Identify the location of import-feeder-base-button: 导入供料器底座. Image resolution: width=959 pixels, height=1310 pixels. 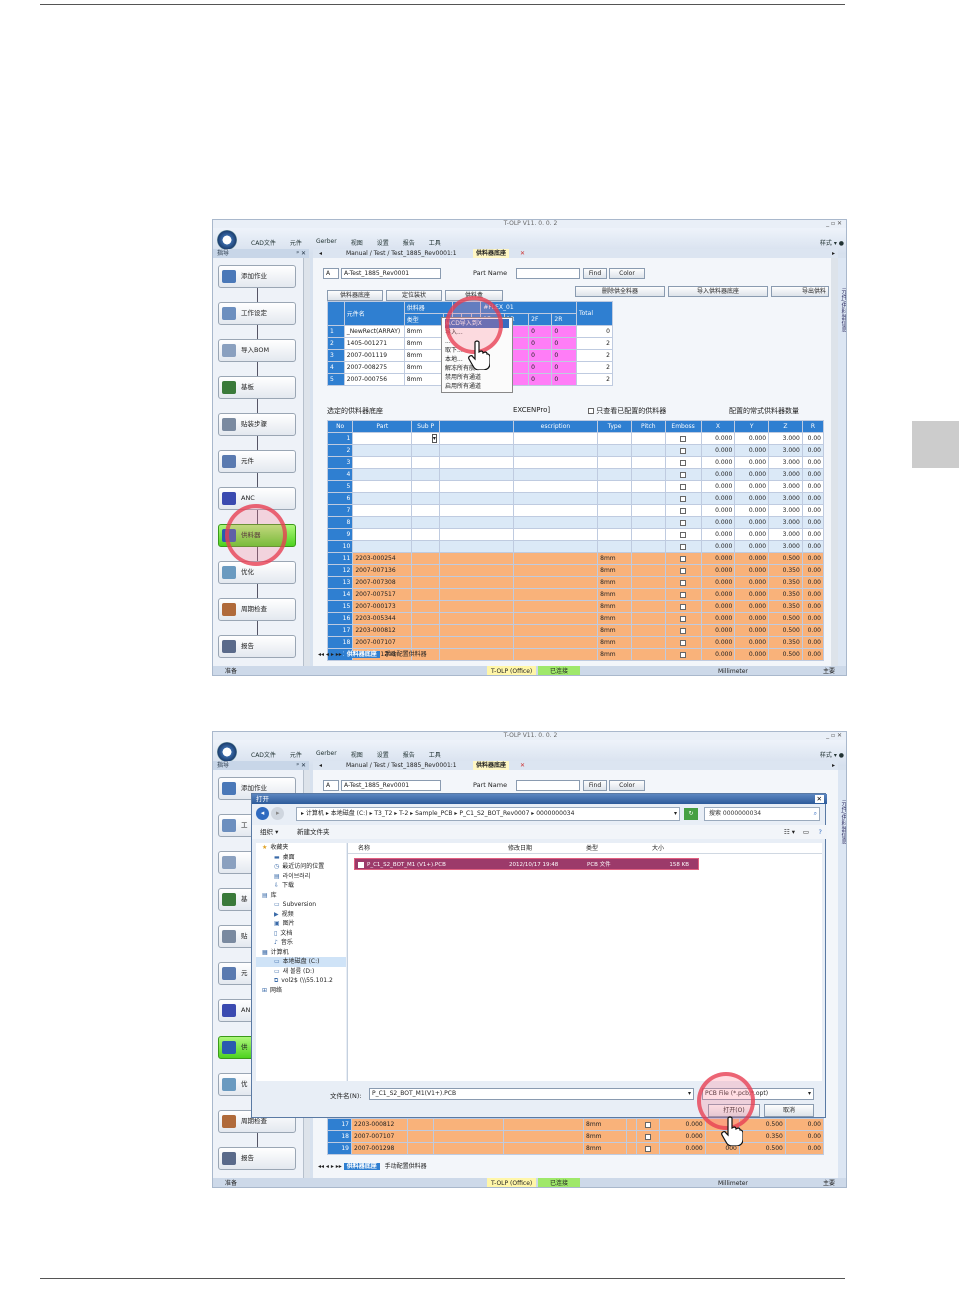
(718, 291).